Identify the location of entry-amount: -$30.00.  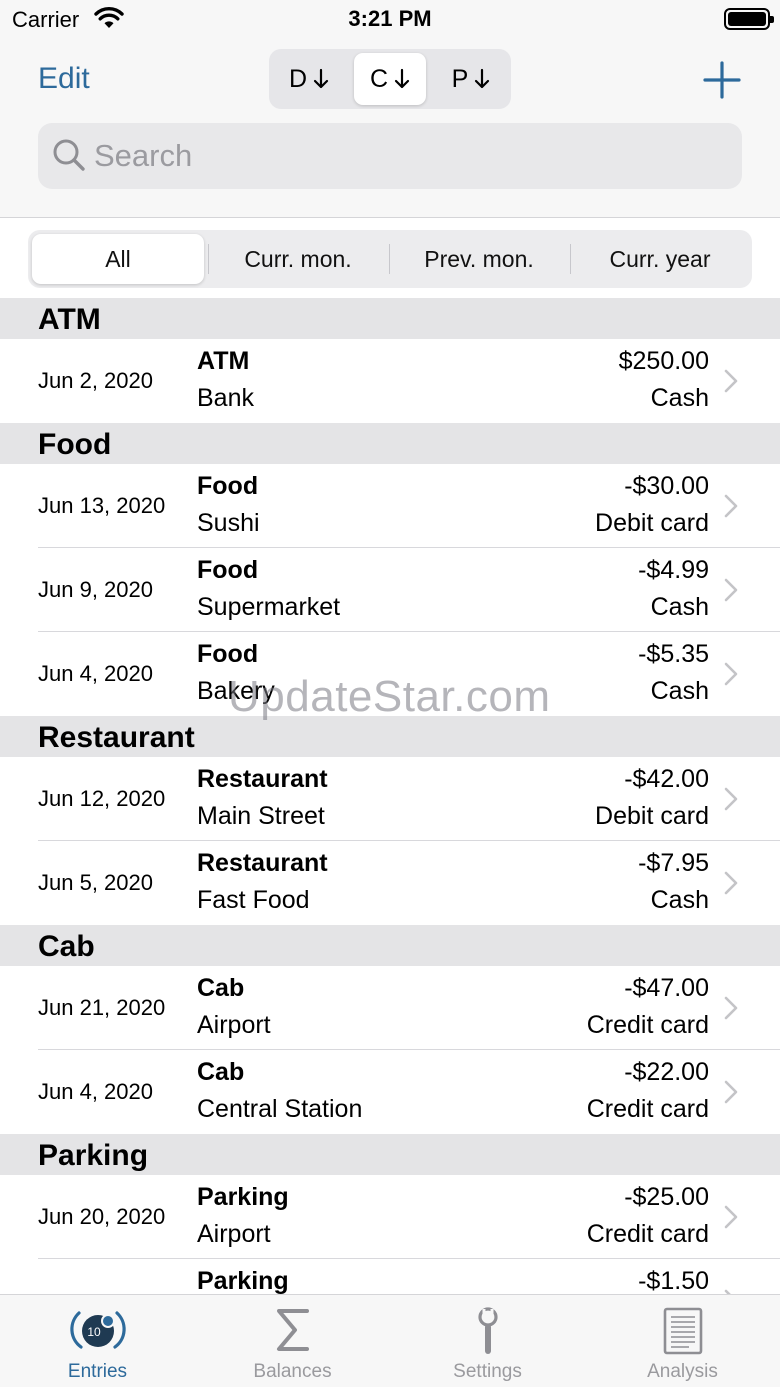
(666, 486).